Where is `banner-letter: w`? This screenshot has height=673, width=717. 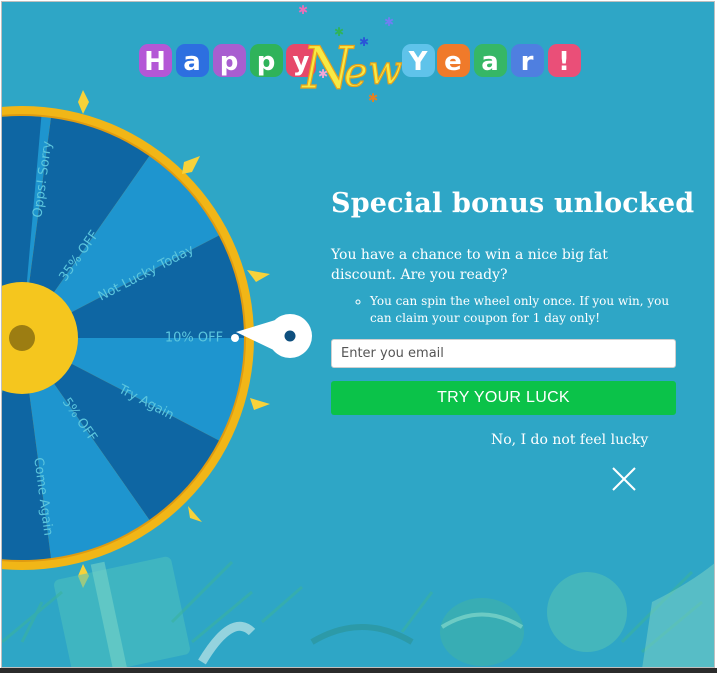
banner-letter: w is located at coordinates (385, 71).